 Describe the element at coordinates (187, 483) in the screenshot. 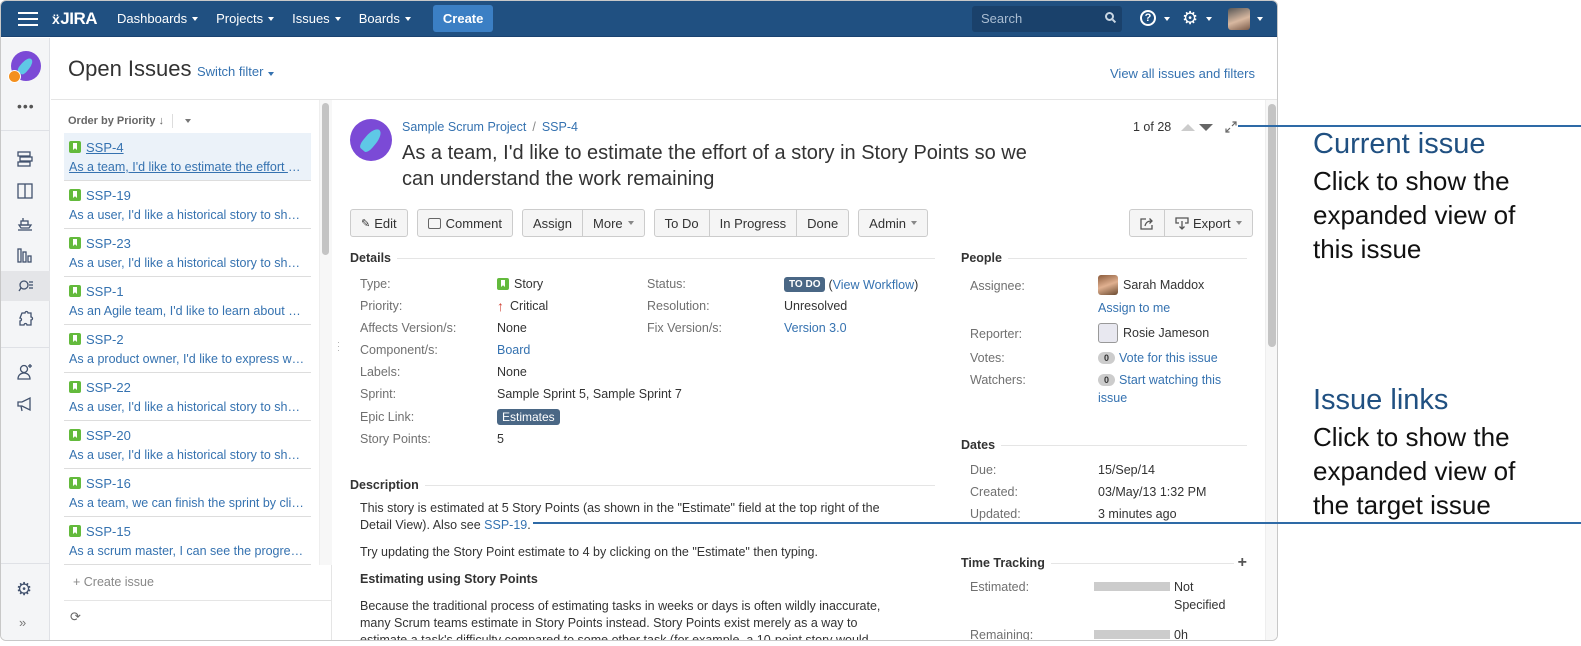

I see `issue-key: SSP-16` at that location.